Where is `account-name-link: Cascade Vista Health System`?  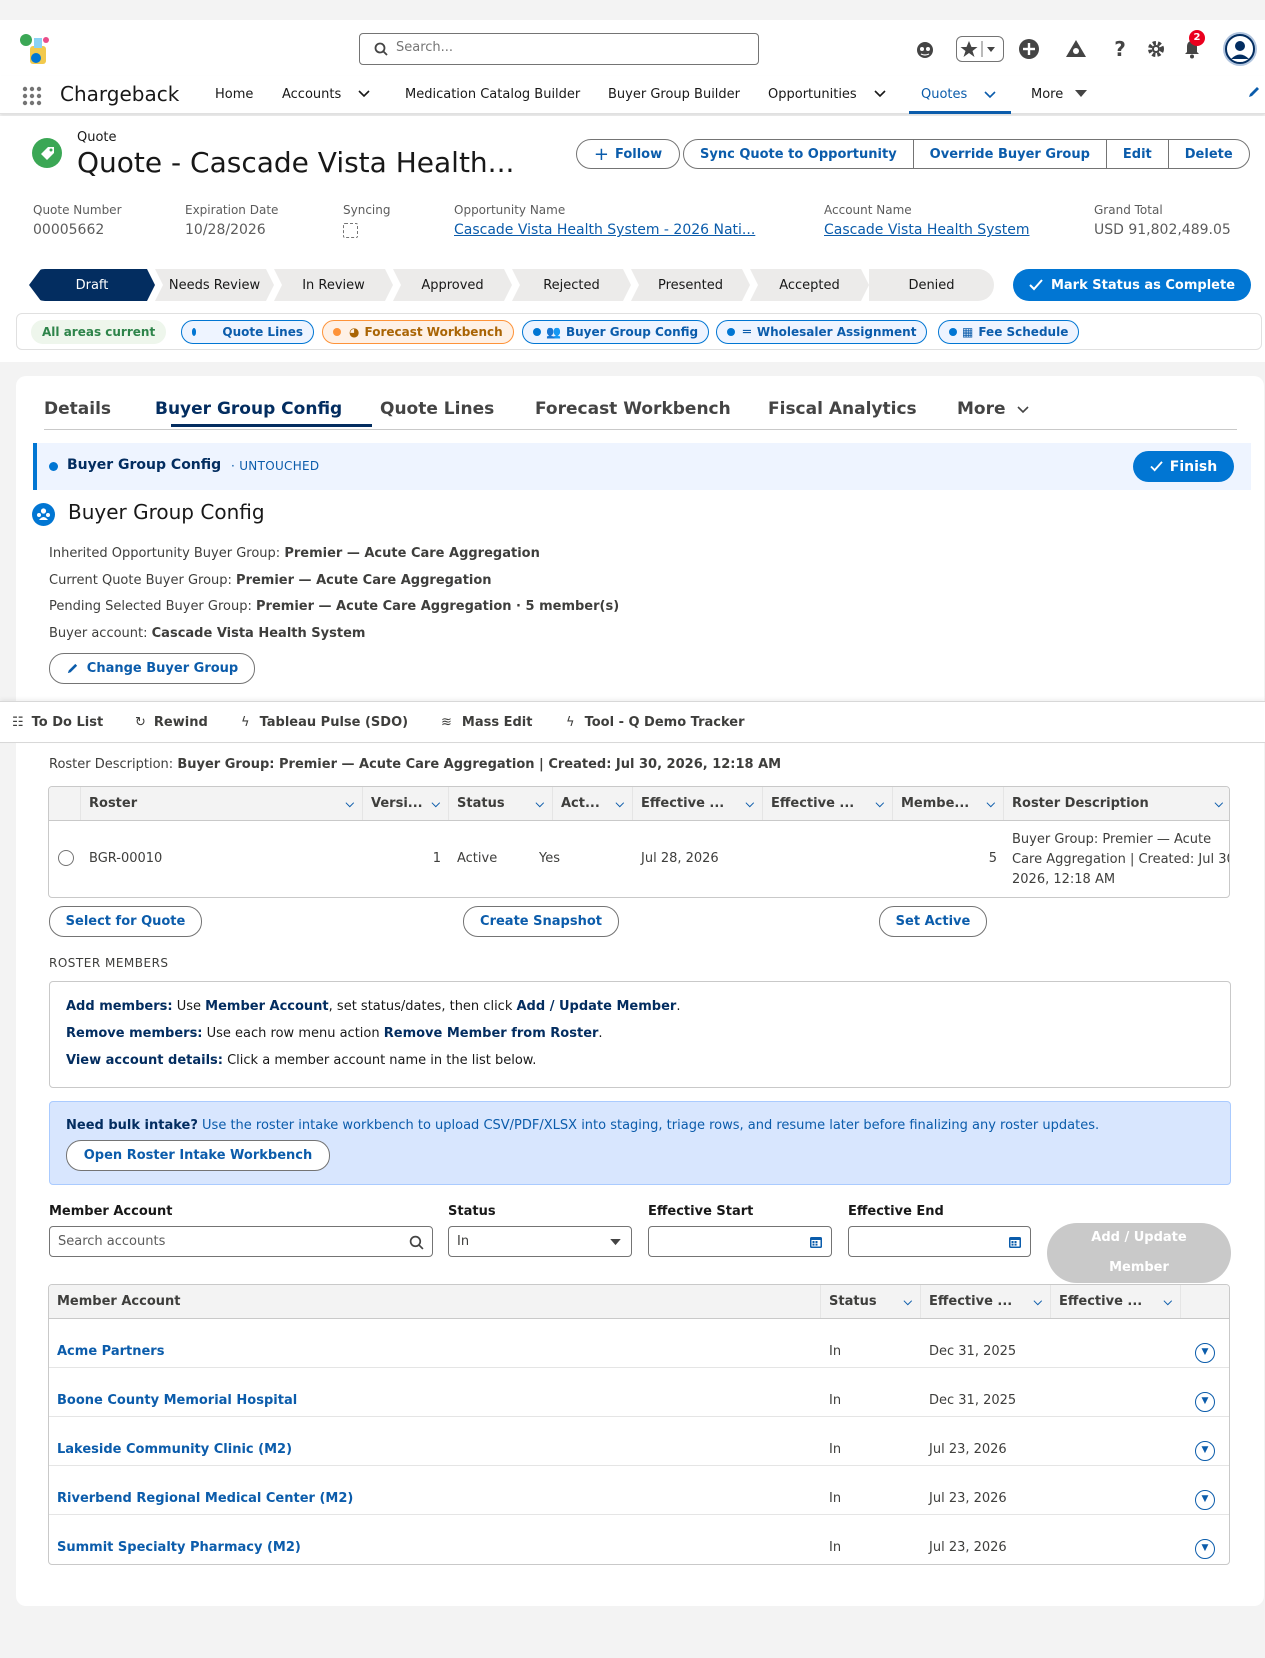
account-name-link: Cascade Vista Health System is located at coordinates (926, 230).